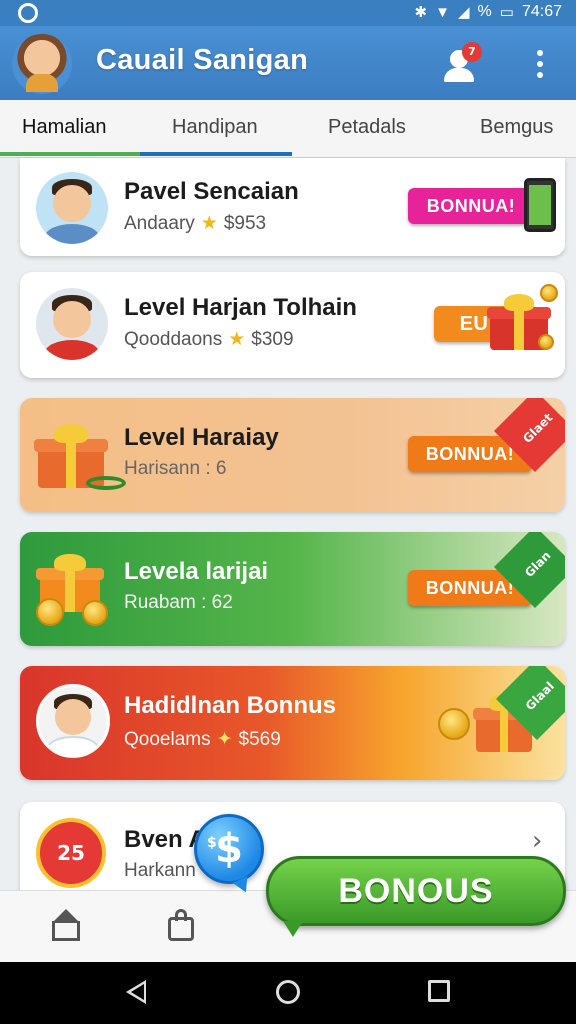 The width and height of the screenshot is (576, 1024). Describe the element at coordinates (202, 739) in the screenshot. I see `item-subtitle: Qooelams ✦ $569` at that location.